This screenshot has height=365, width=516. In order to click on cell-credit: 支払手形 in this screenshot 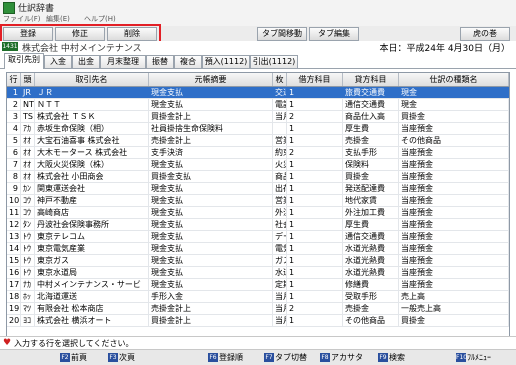, I will do `click(371, 152)`.